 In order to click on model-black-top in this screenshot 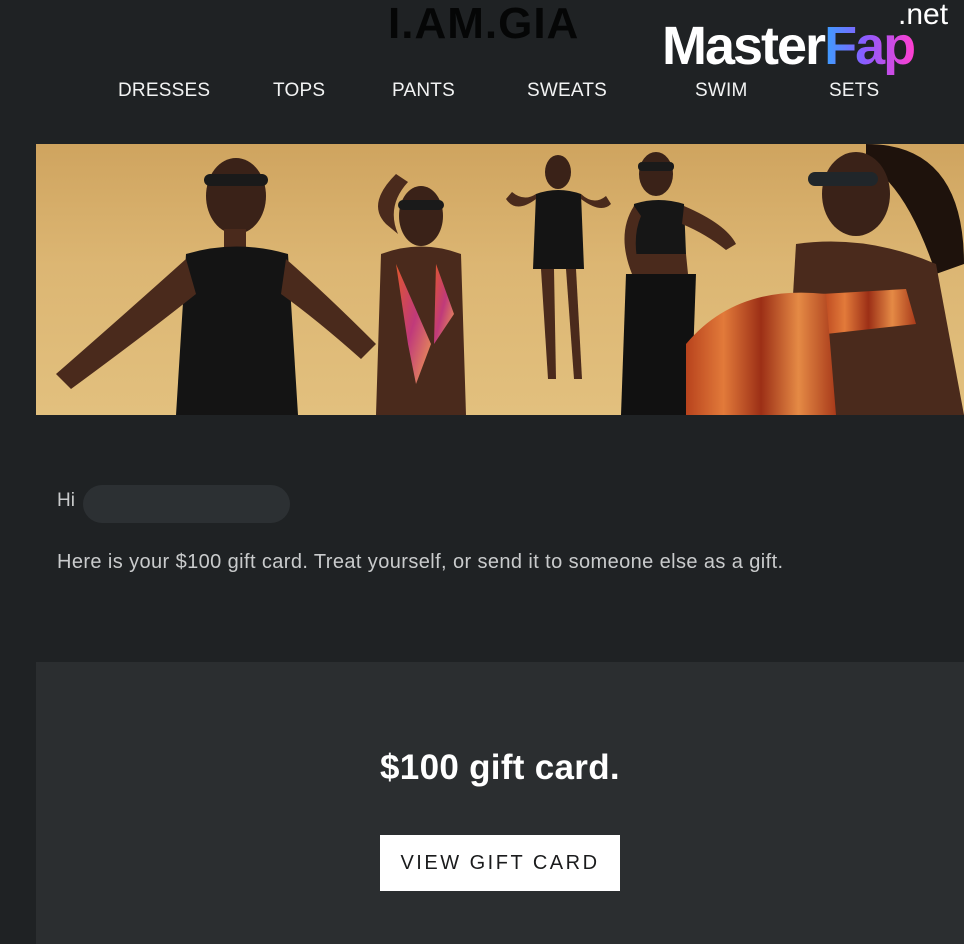, I will do `click(216, 286)`.